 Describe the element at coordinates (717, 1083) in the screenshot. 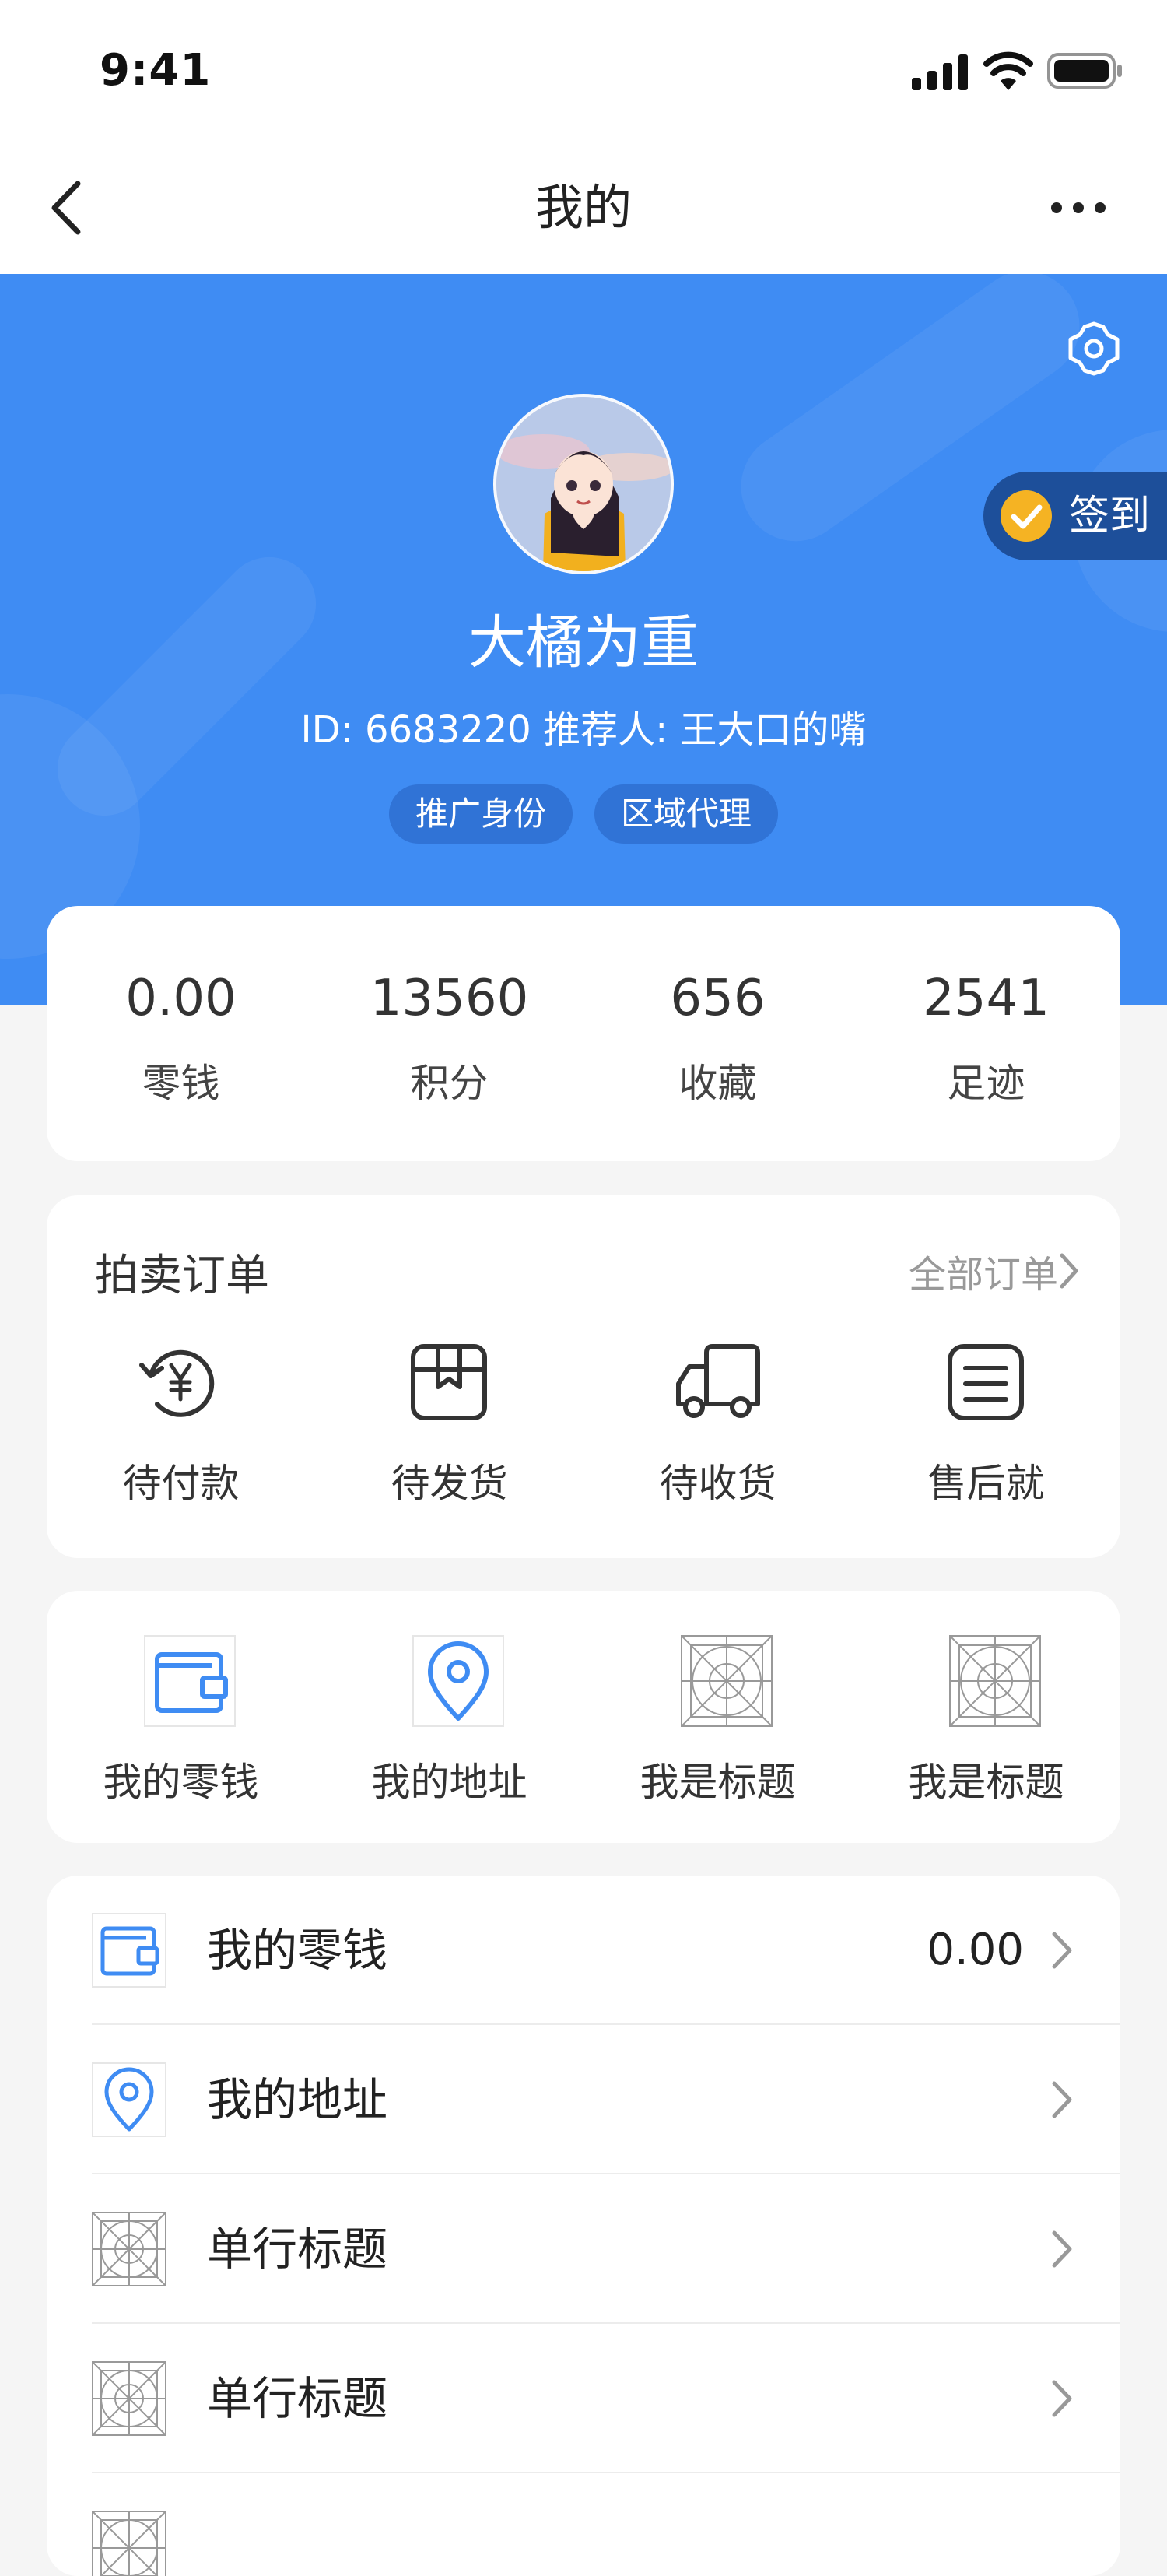

I see `stat-label: 收藏` at that location.